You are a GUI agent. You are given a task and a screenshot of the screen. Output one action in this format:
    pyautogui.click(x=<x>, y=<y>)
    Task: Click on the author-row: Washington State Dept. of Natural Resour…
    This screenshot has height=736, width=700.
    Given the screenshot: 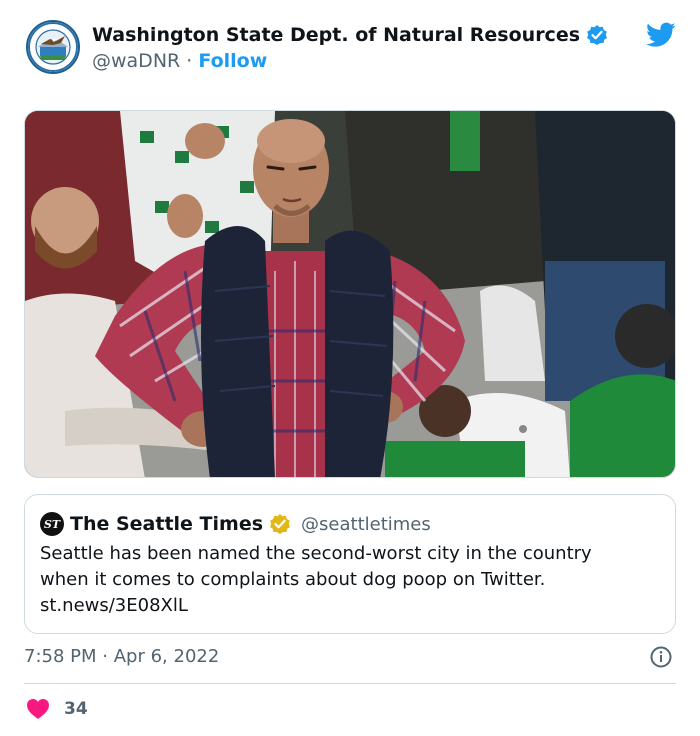 What is the action you would take?
    pyautogui.click(x=350, y=35)
    